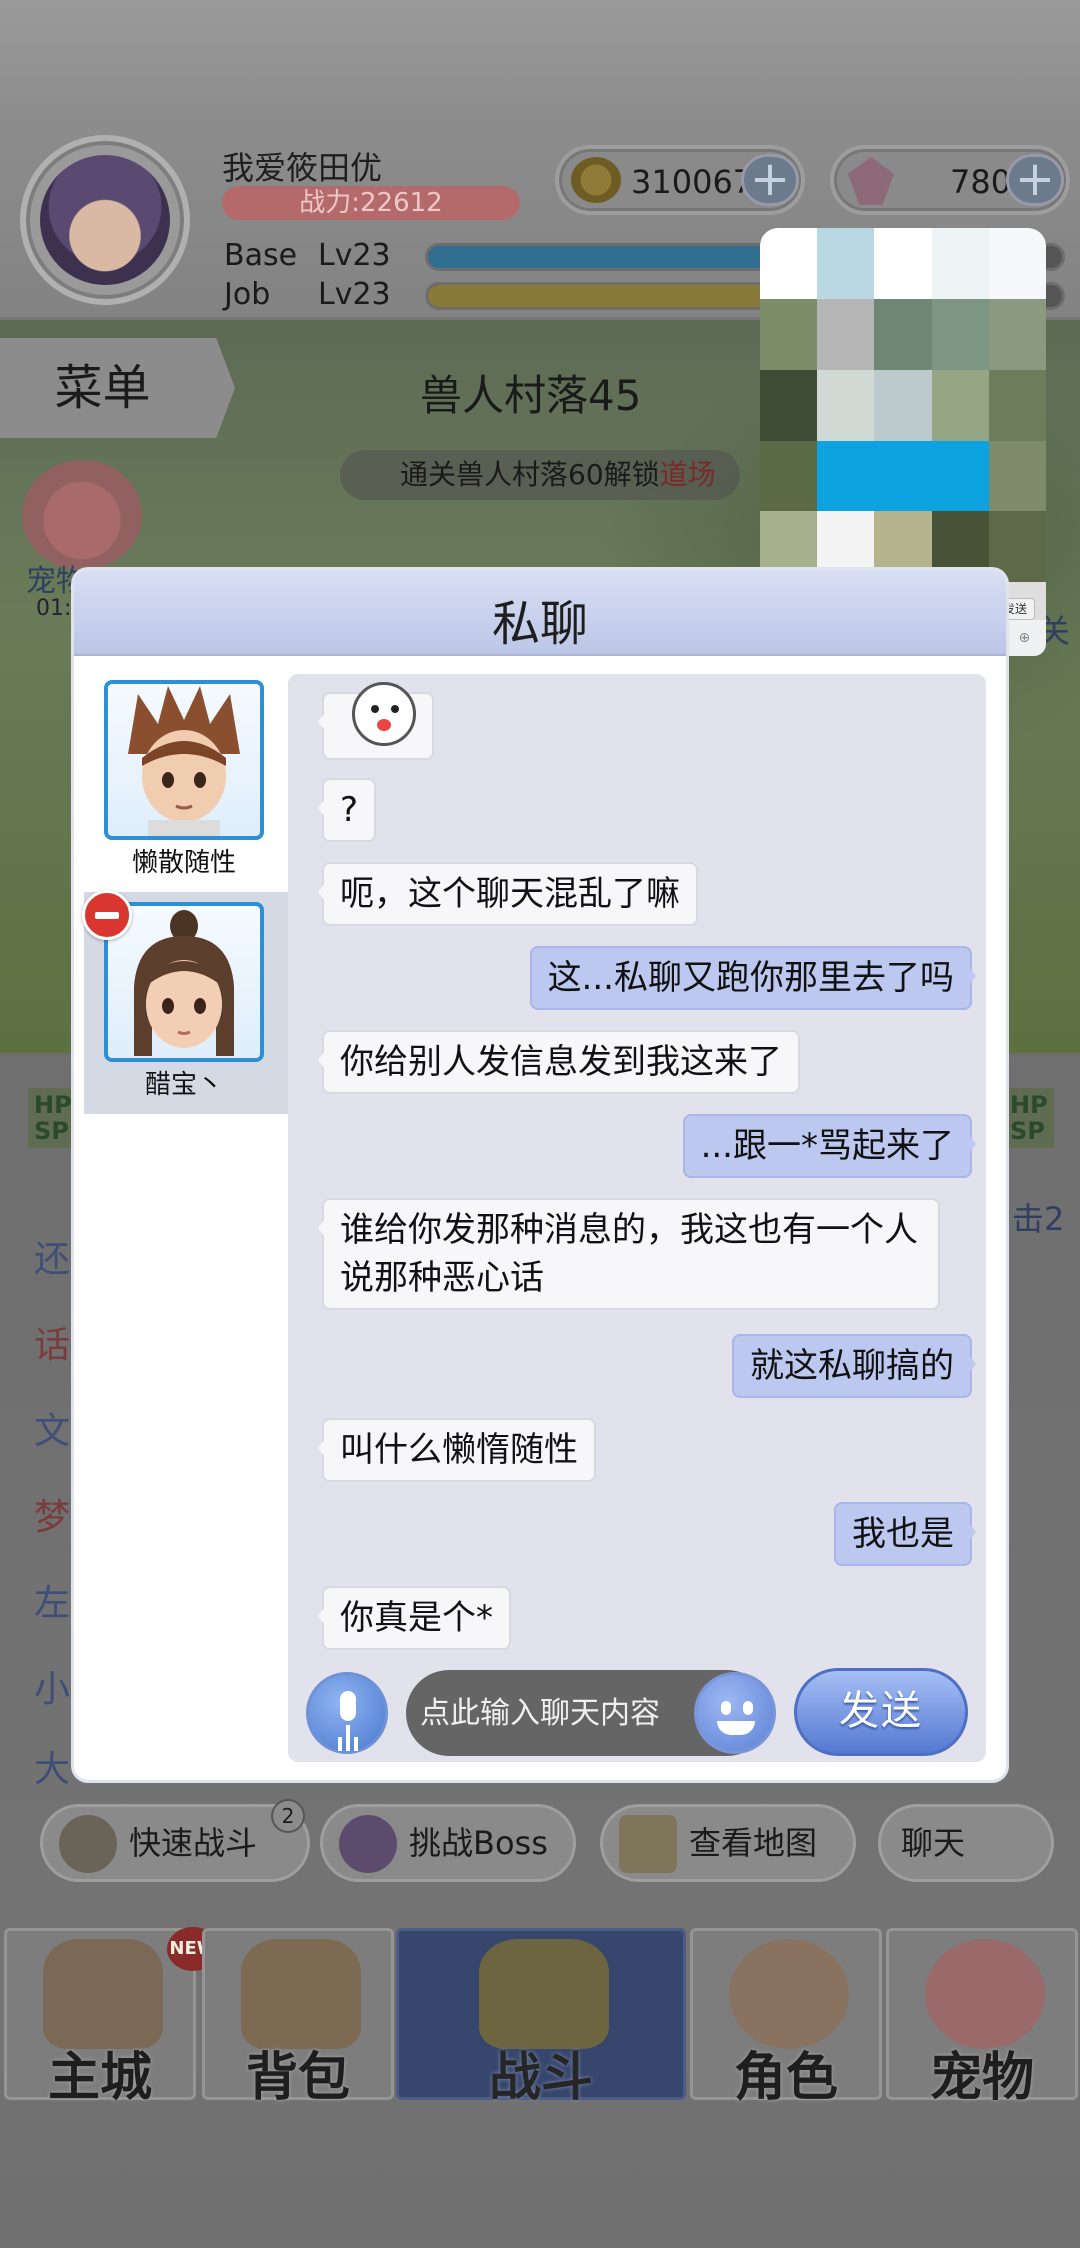  Describe the element at coordinates (985, 1994) in the screenshot. I see `pet-blob-icon` at that location.